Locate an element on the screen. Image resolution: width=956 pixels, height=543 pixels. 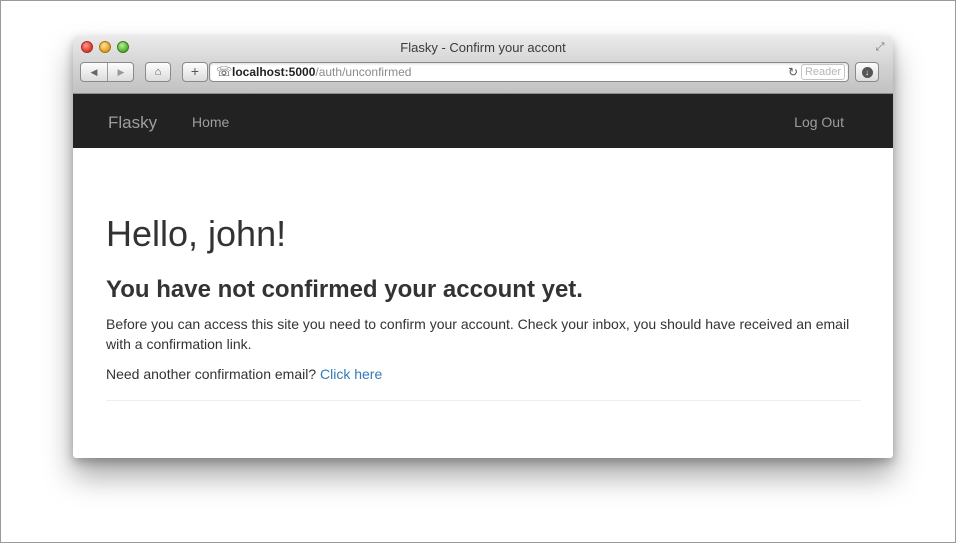
site-icon: ☏ is located at coordinates (224, 71).